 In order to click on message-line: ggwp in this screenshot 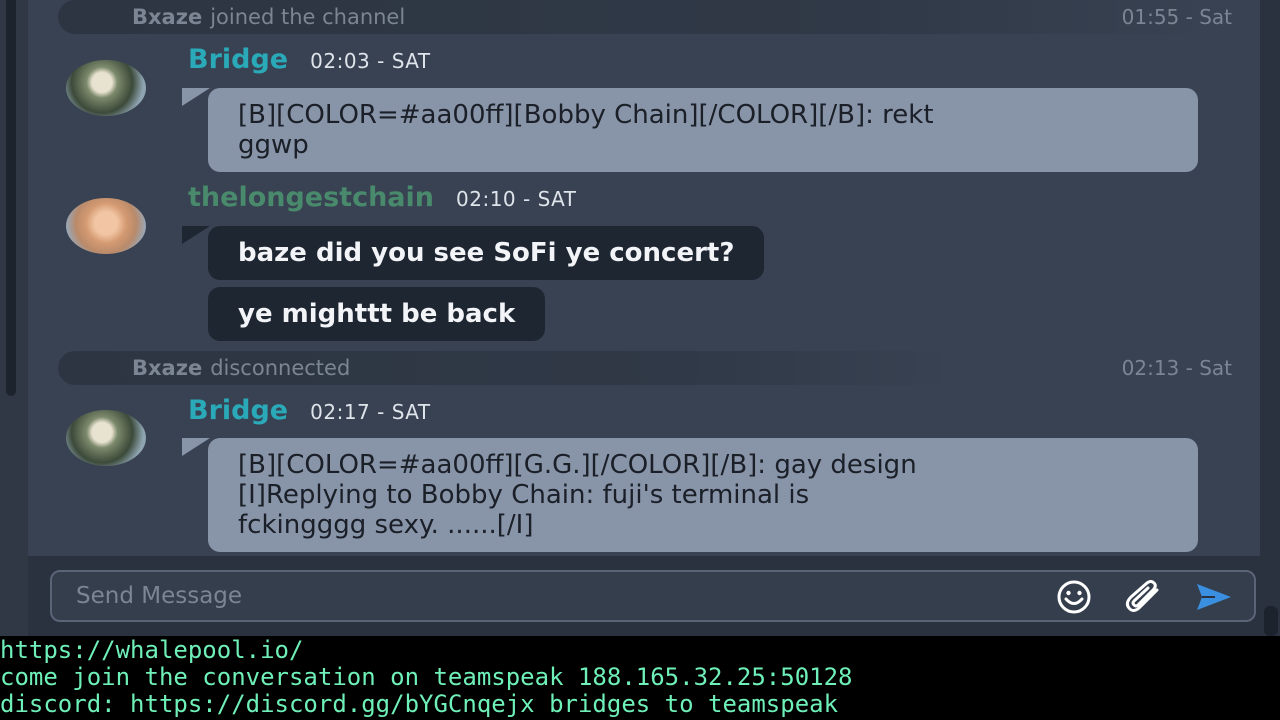, I will do `click(273, 145)`.